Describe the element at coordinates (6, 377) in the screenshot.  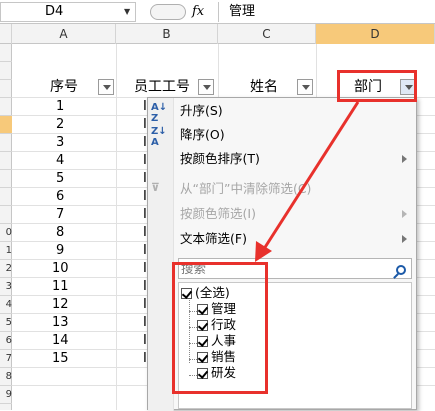
I see `row-header-cell: 8` at that location.